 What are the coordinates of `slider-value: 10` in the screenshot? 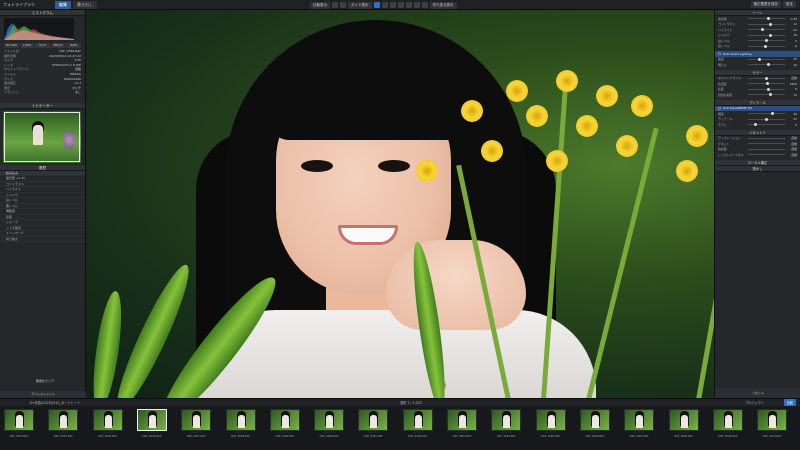 It's located at (792, 65).